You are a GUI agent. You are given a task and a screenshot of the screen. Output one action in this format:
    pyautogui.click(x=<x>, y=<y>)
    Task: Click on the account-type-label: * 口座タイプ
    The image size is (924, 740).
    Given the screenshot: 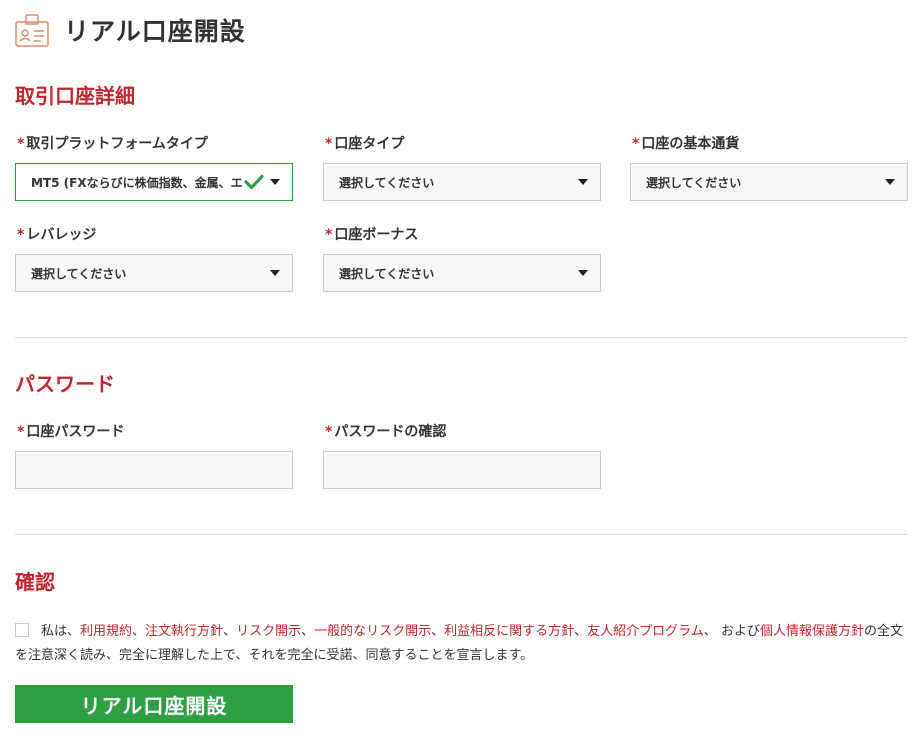 What is the action you would take?
    pyautogui.click(x=364, y=143)
    